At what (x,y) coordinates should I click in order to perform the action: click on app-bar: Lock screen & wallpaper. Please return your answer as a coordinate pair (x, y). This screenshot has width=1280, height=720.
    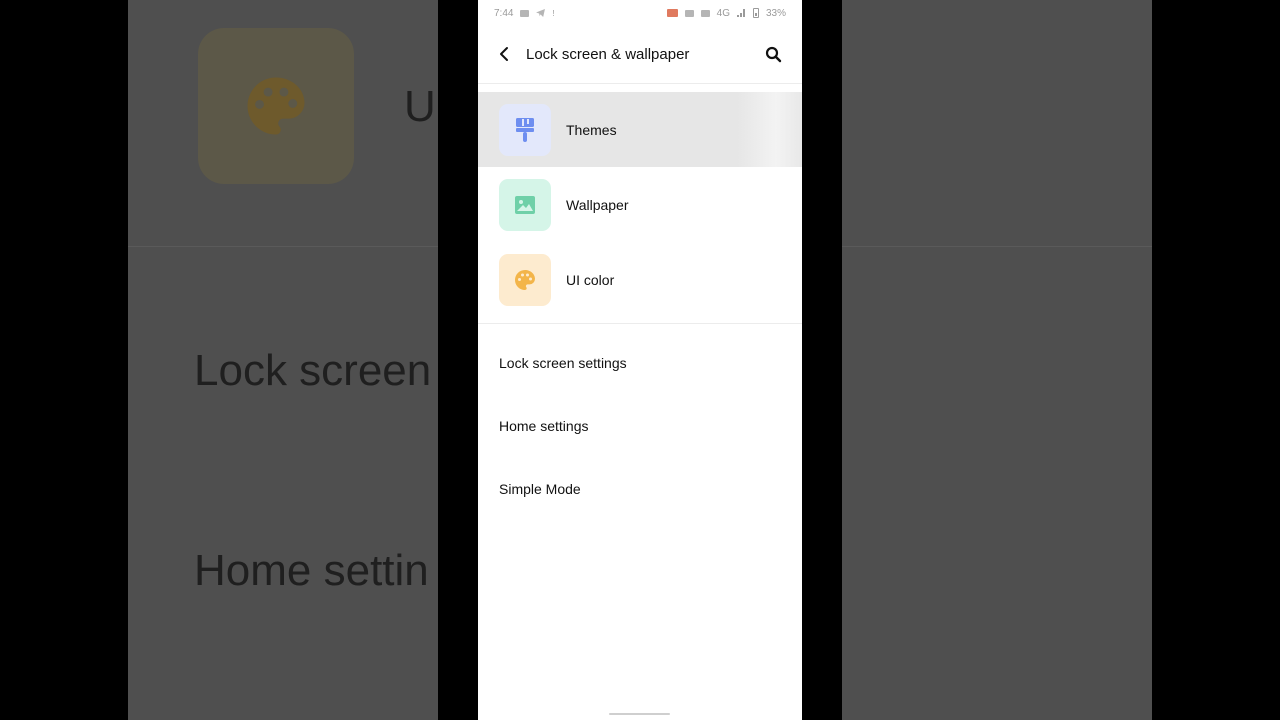
    Looking at the image, I should click on (640, 54).